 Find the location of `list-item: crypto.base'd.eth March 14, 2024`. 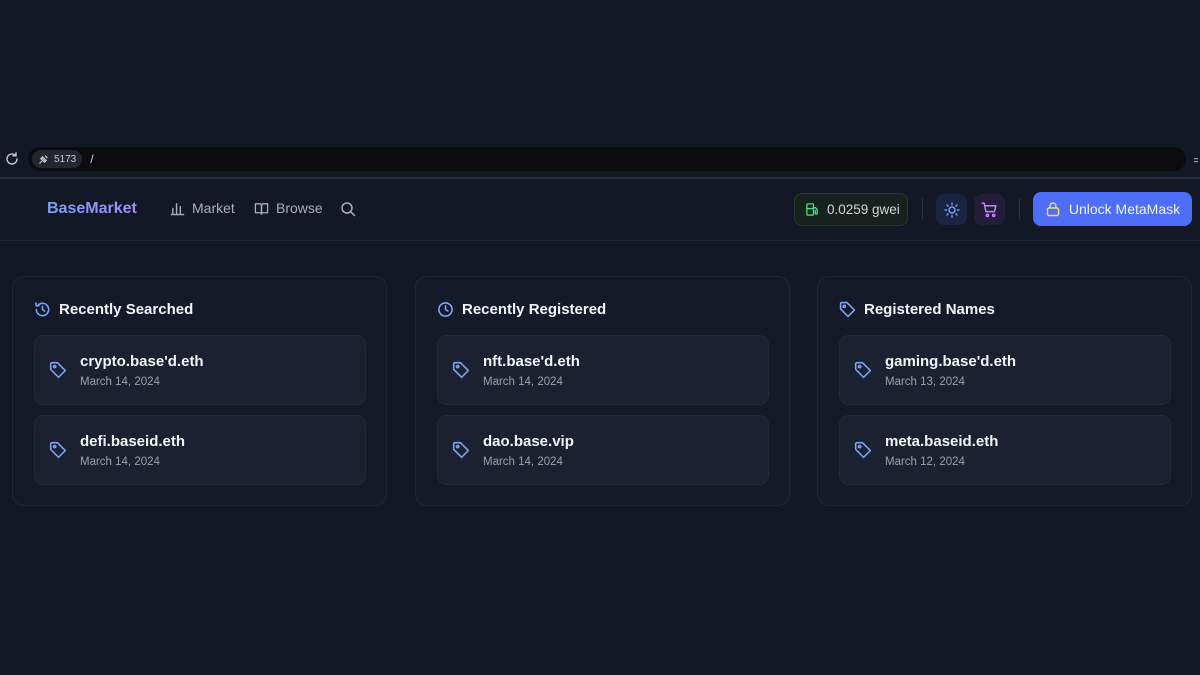

list-item: crypto.base'd.eth March 14, 2024 is located at coordinates (200, 370).